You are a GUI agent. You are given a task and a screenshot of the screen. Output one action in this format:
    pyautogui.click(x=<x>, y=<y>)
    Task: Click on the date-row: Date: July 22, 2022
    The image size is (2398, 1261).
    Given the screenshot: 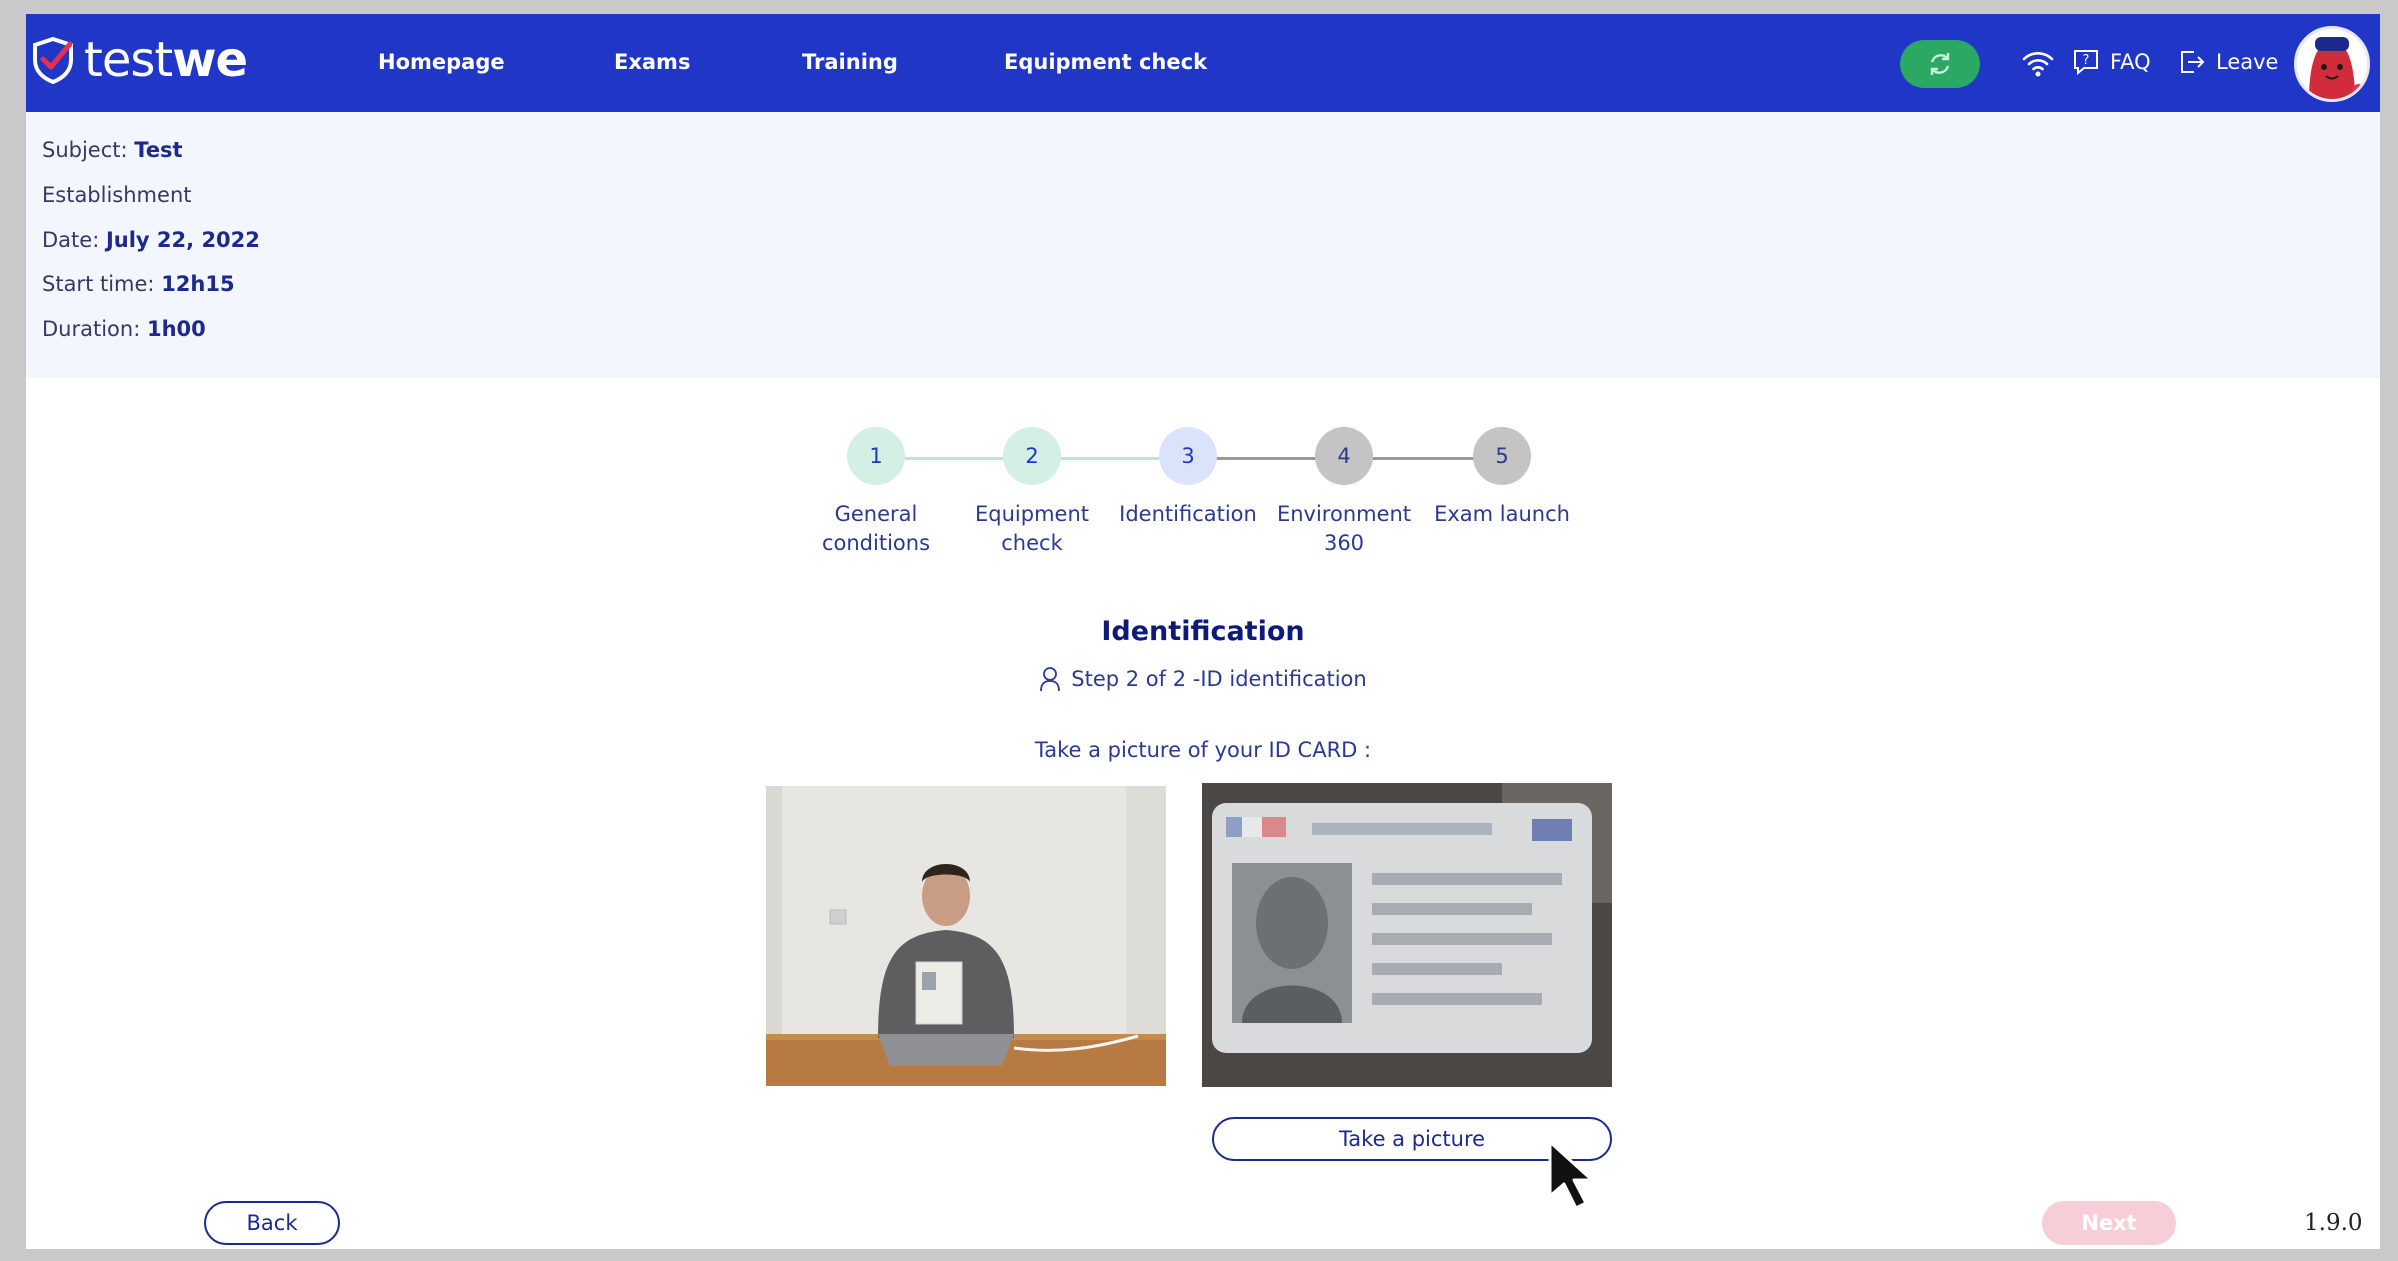 What is the action you would take?
    pyautogui.click(x=151, y=240)
    